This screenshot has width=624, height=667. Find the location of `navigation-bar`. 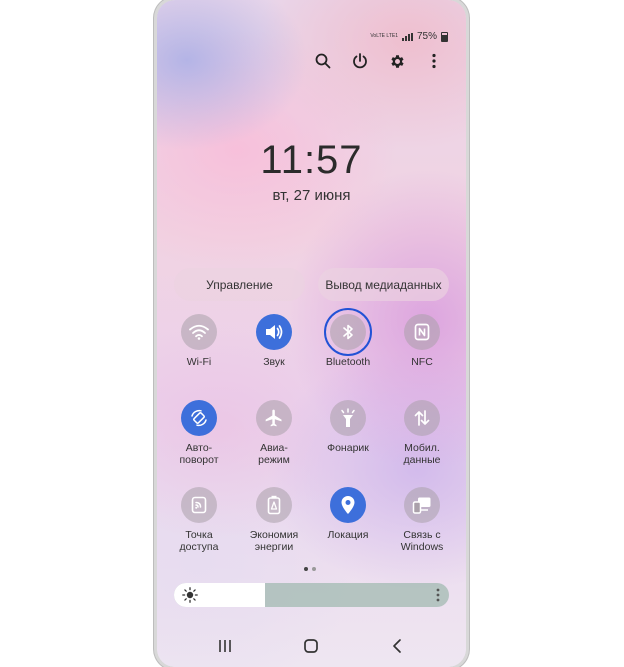

navigation-bar is located at coordinates (311, 646).